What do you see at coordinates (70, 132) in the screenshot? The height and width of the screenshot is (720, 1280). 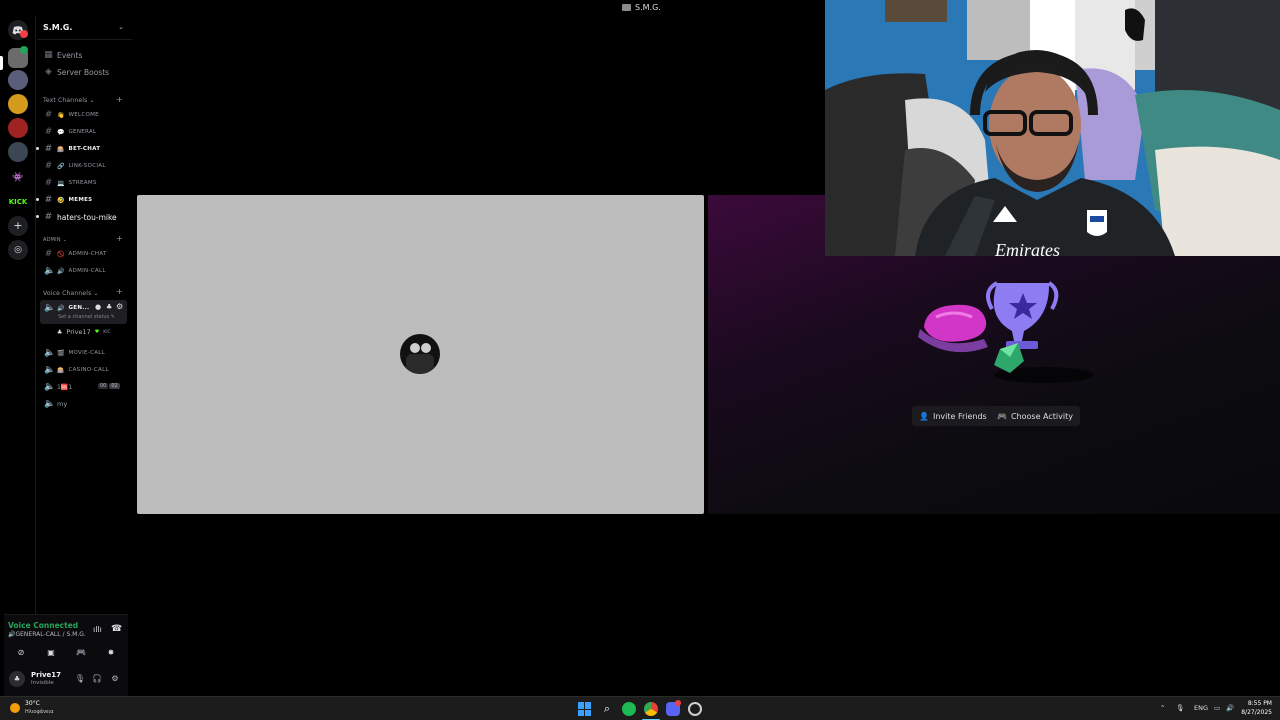 I see `channel-general: # 💬 GENERAL` at bounding box center [70, 132].